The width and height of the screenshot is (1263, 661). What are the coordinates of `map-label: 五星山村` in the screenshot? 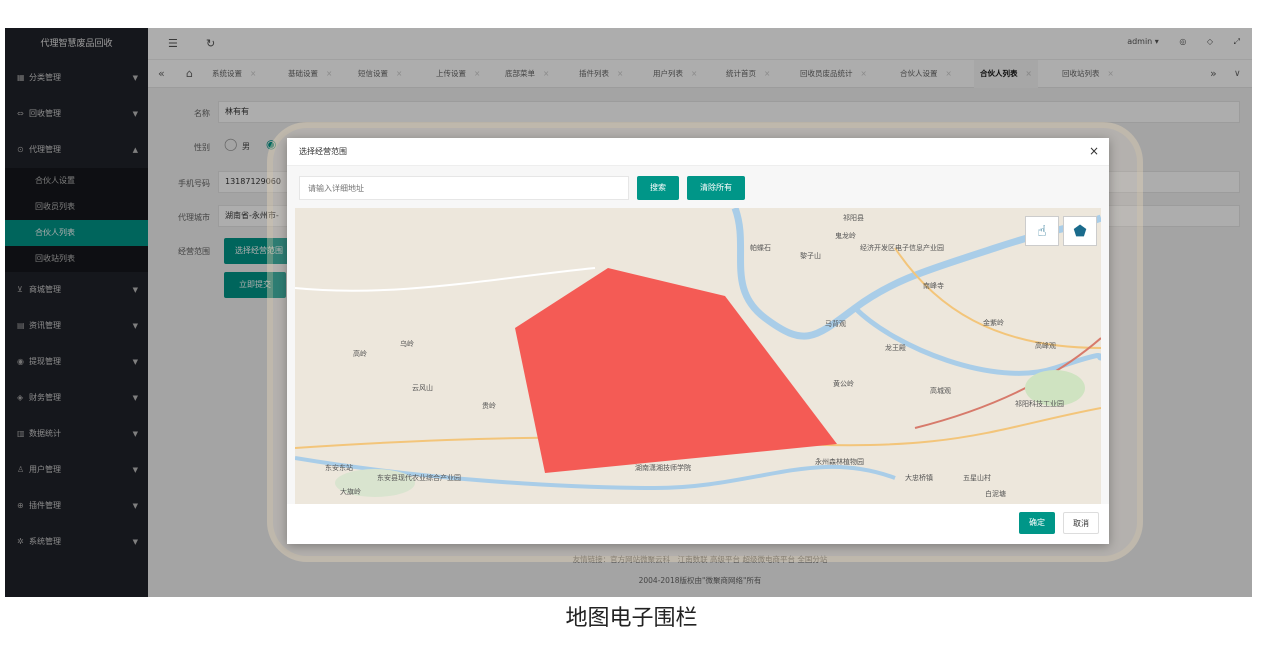 It's located at (977, 477).